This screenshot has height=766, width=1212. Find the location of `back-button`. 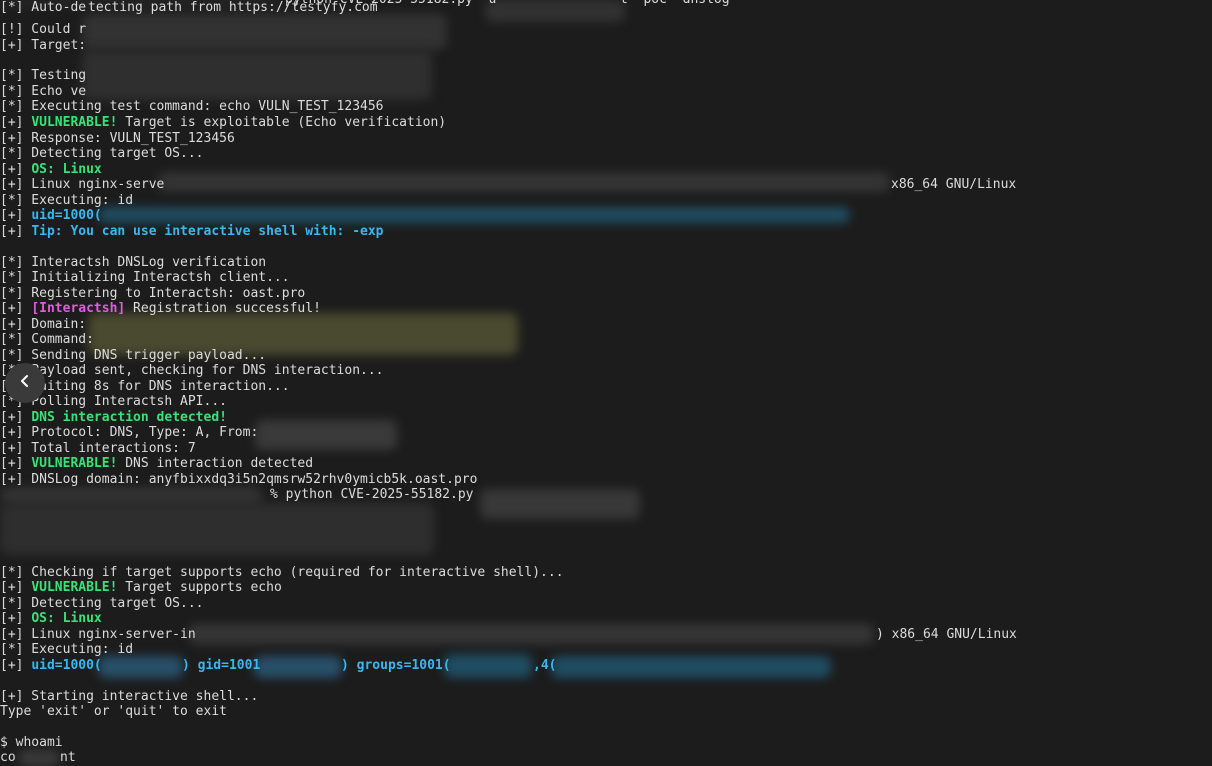

back-button is located at coordinates (25, 383).